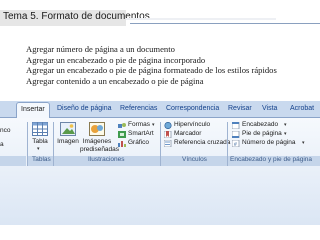  I want to click on page-number-icon: #, so click(236, 143).